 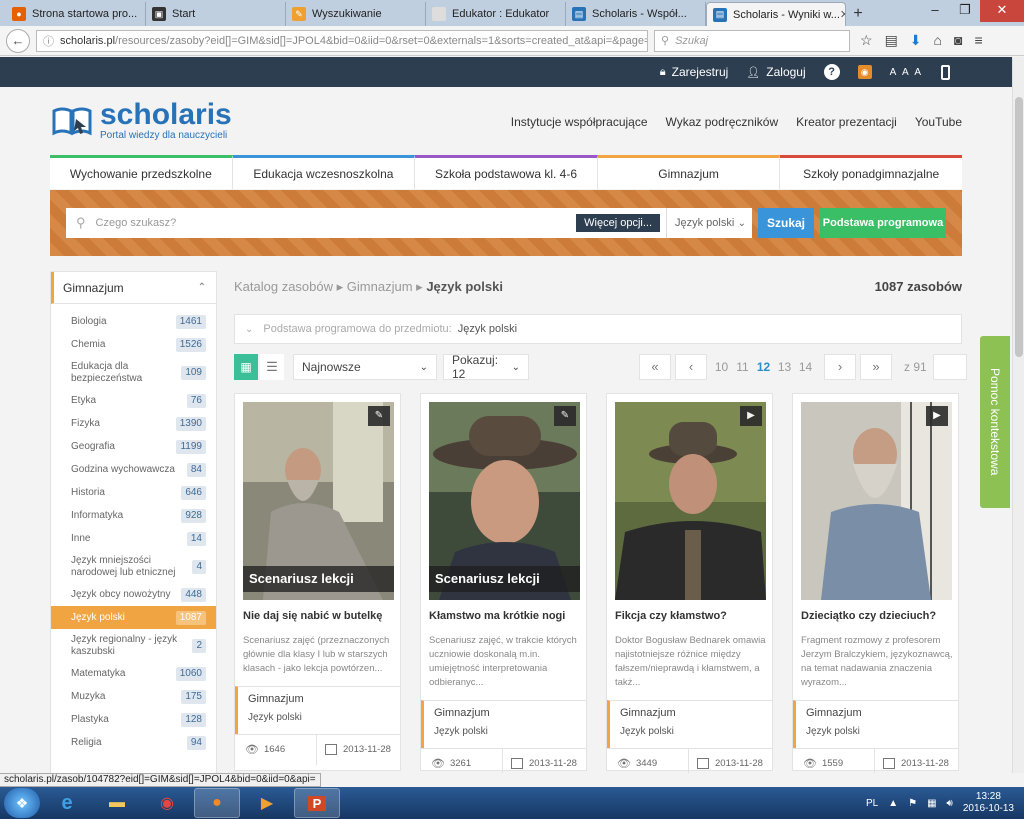 What do you see at coordinates (883, 223) in the screenshot?
I see `curriculum-button: Podstawa programowa` at bounding box center [883, 223].